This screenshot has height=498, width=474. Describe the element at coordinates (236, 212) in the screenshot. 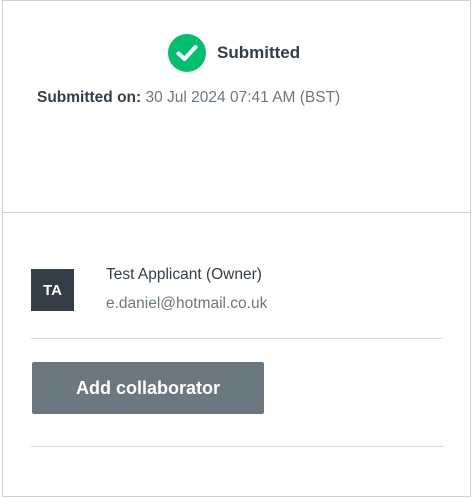

I see `section-divider` at that location.